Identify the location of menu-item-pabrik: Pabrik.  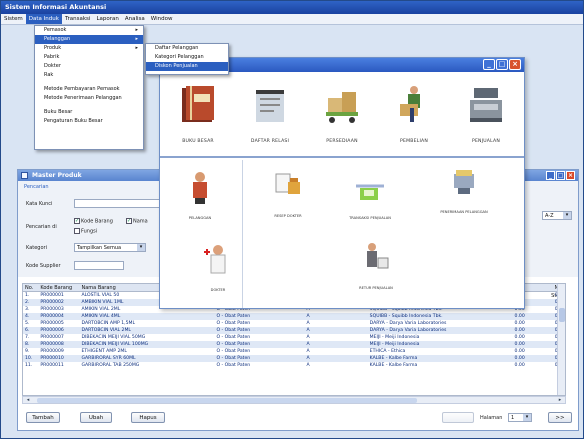
(89, 57).